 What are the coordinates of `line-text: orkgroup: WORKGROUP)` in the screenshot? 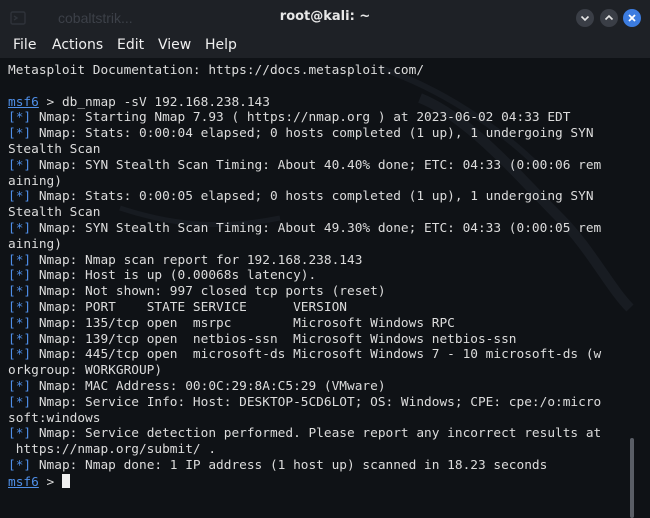 It's located at (85, 371).